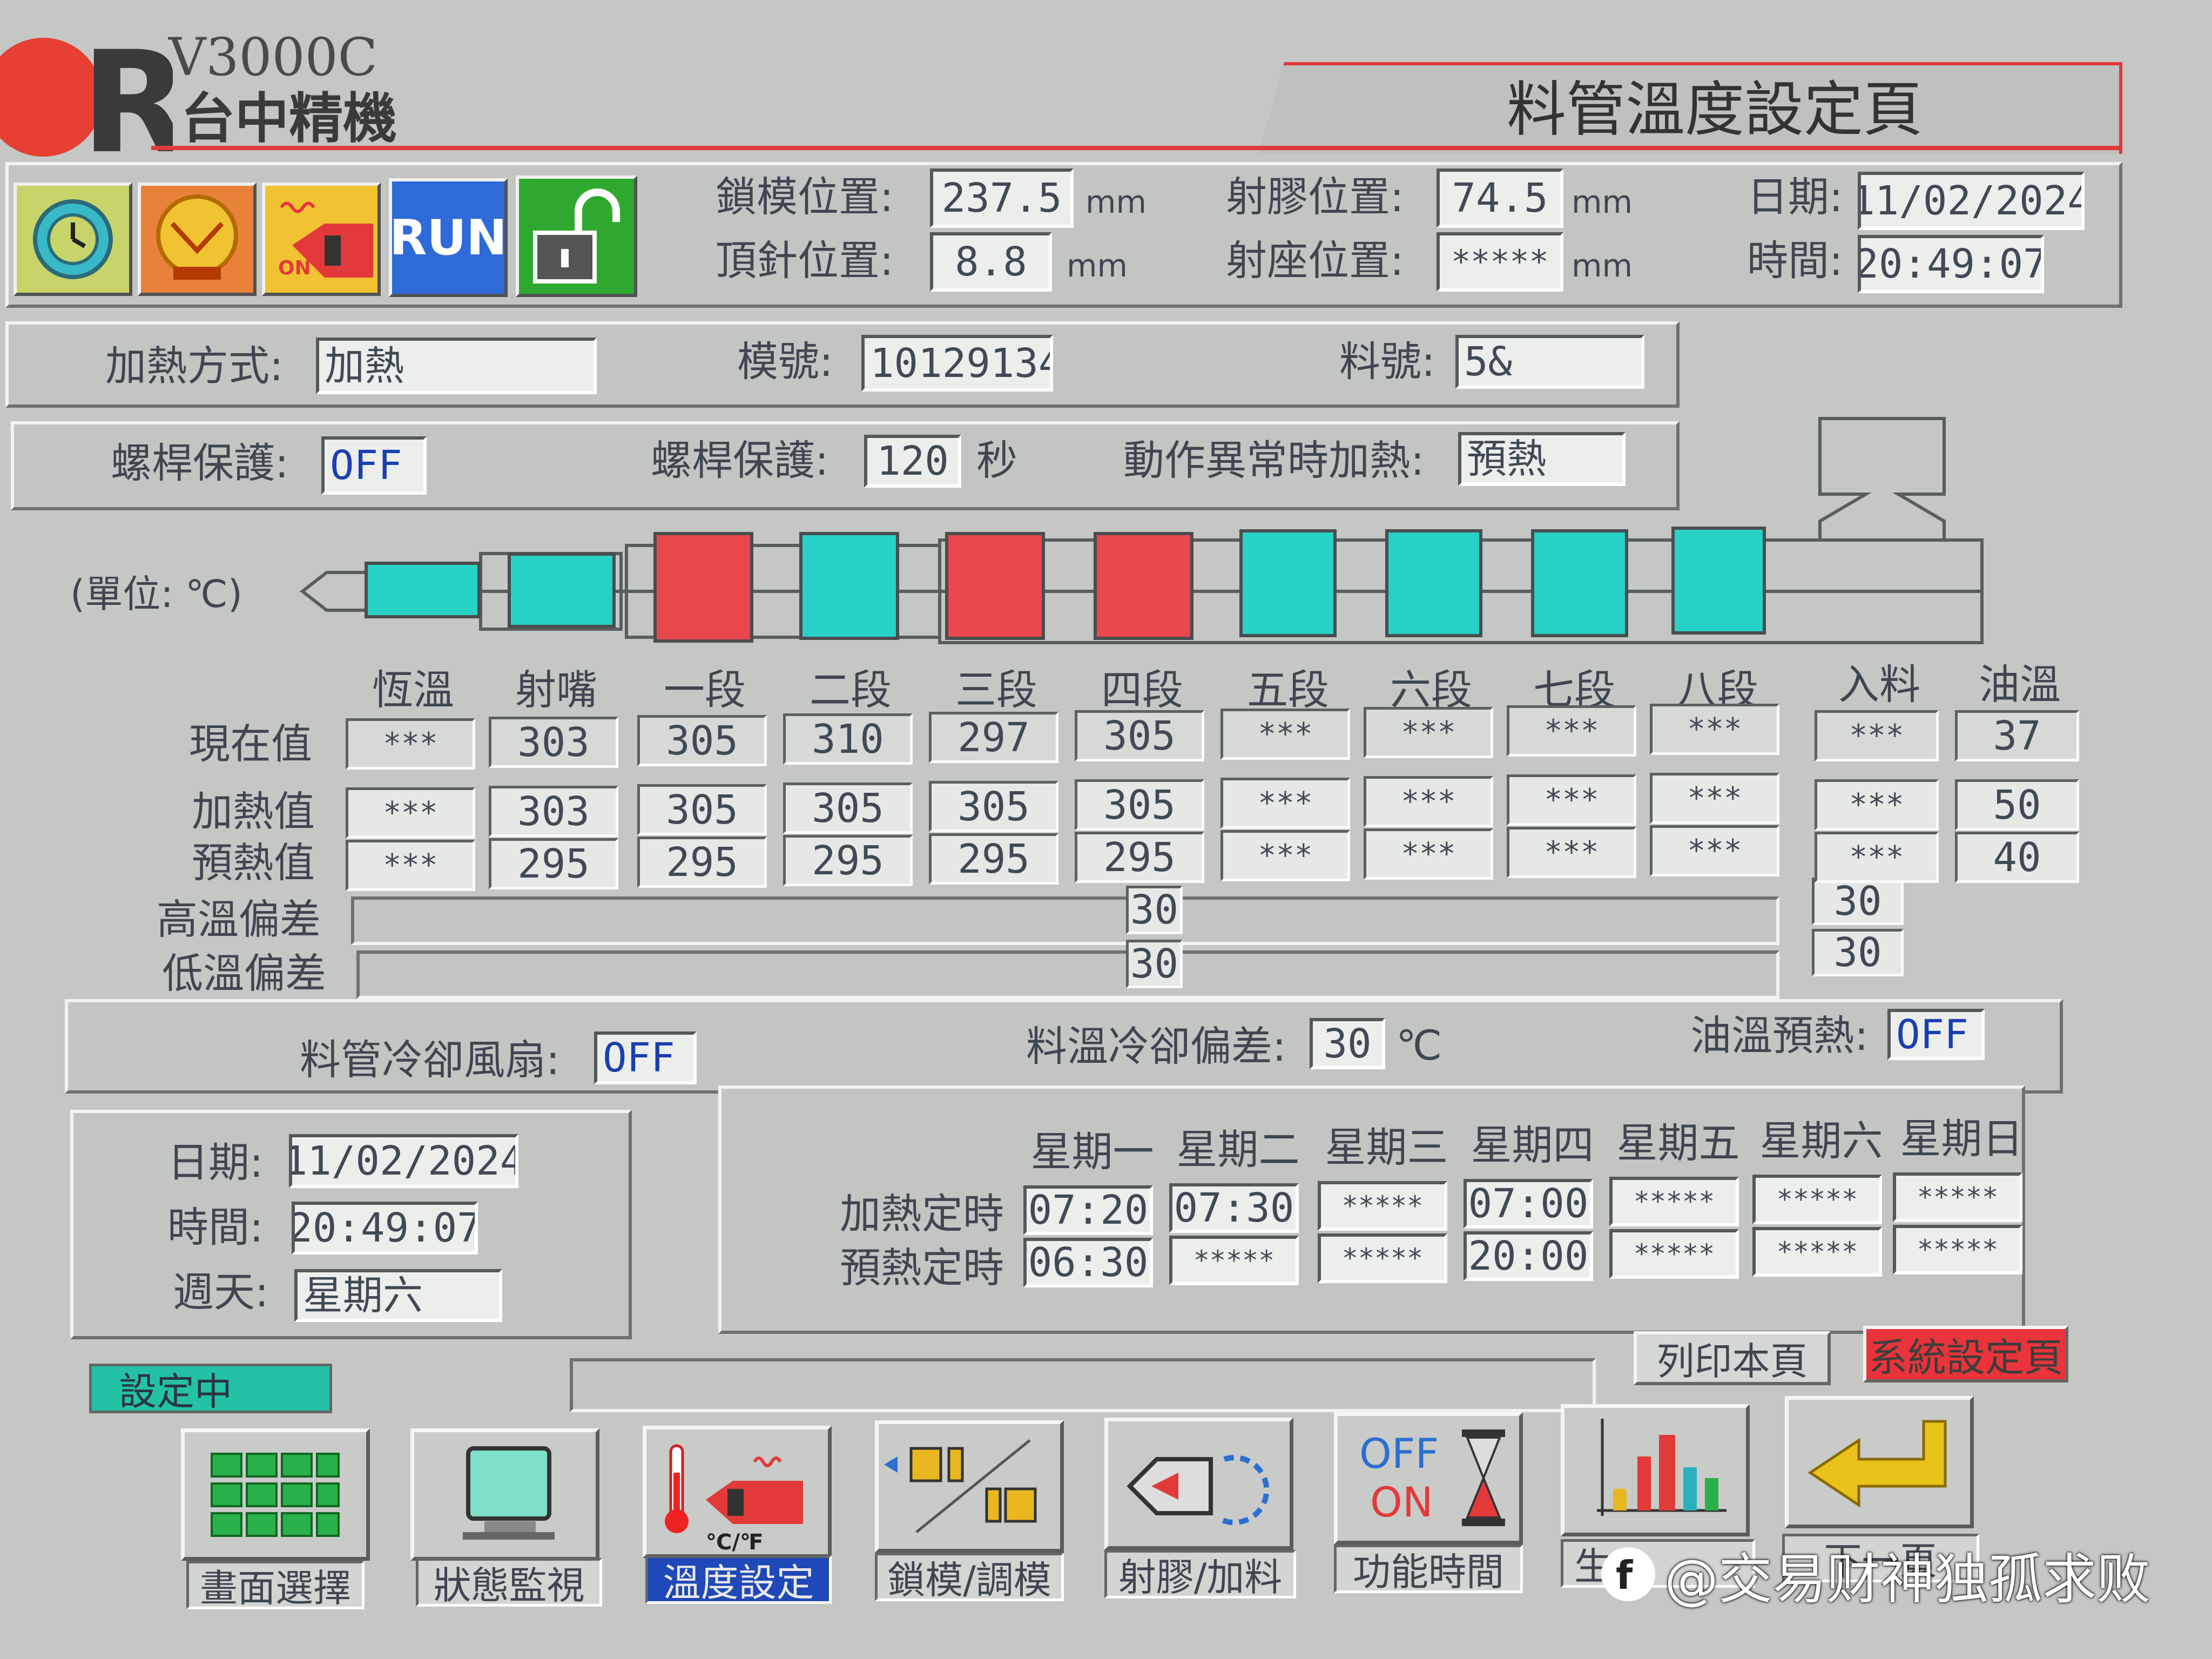 The image size is (2212, 1659). I want to click on schedule-preheat-0: 06:30, so click(1088, 1262).